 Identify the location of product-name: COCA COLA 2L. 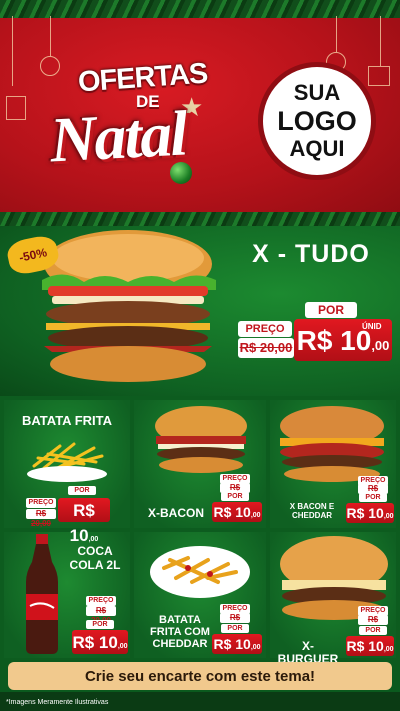
(95, 558).